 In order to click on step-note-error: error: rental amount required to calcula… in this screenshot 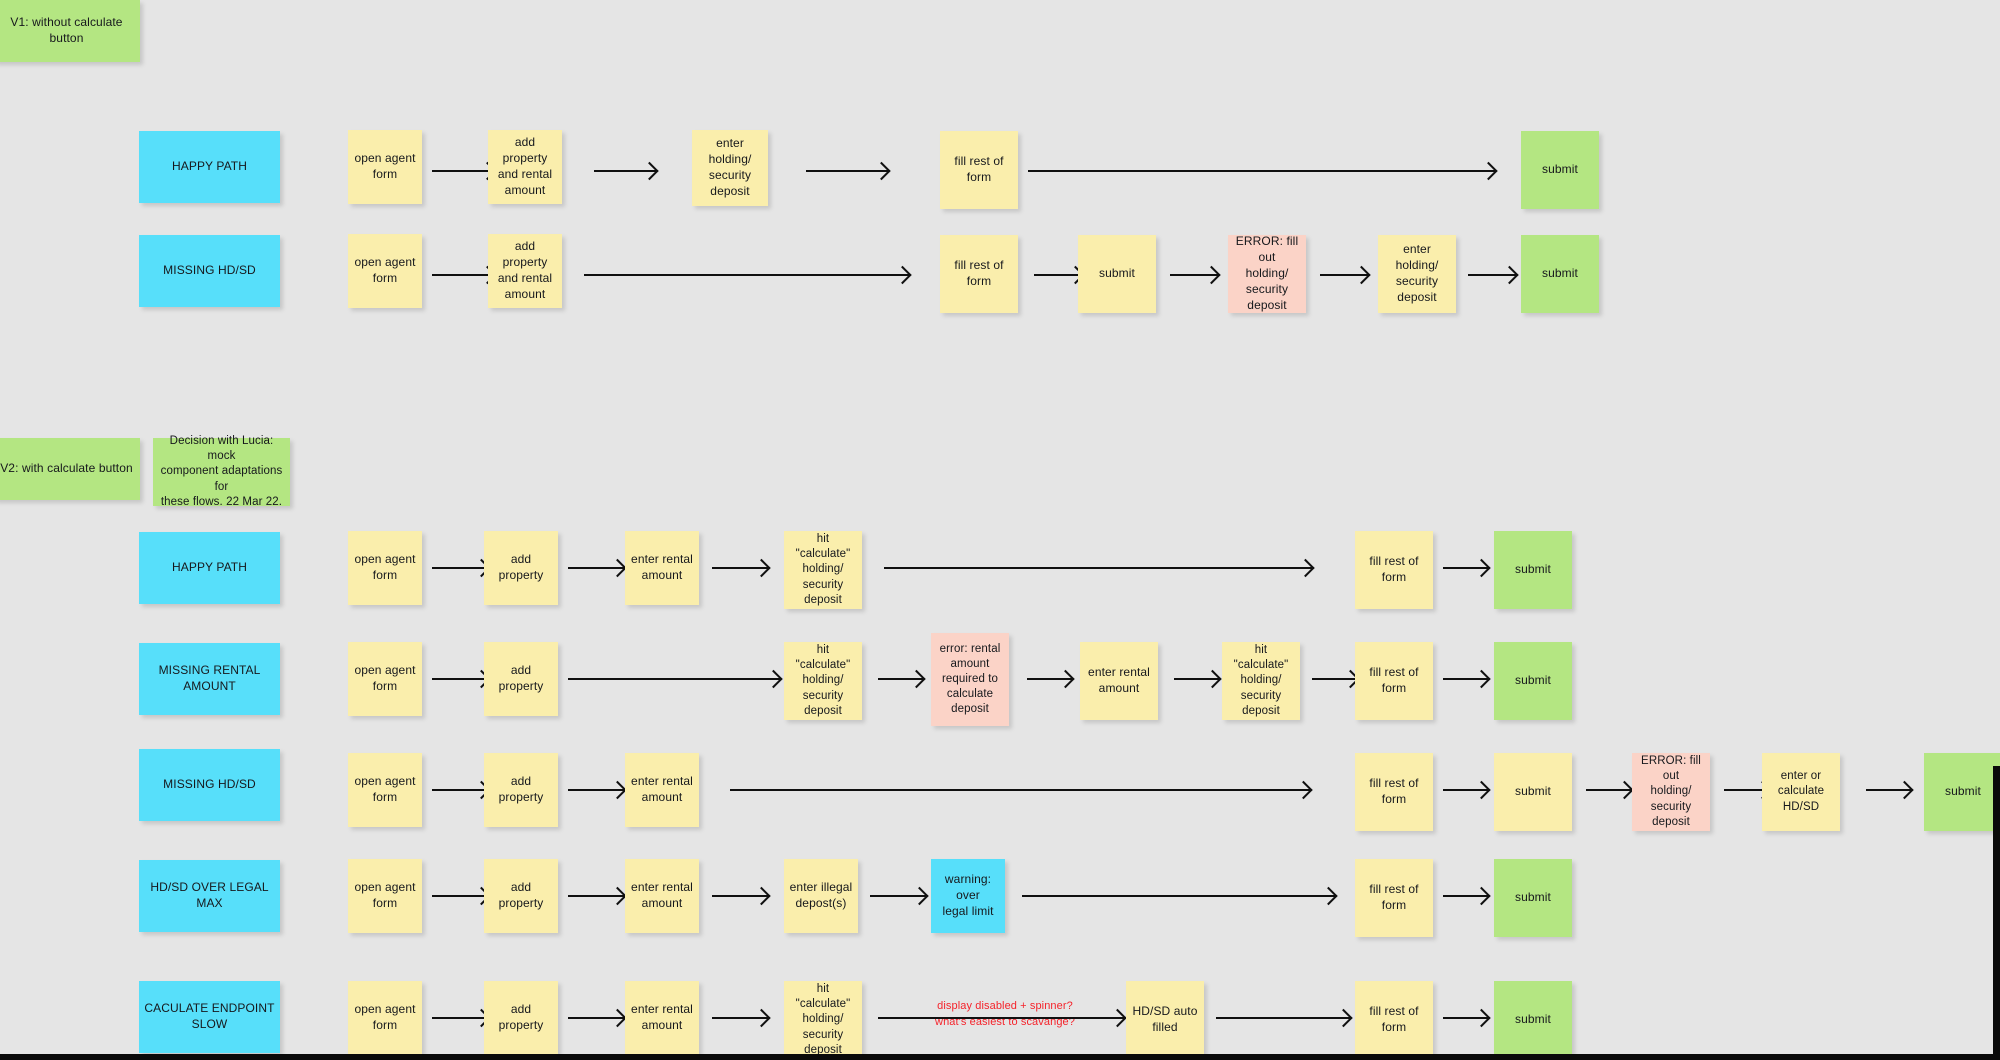, I will do `click(970, 679)`.